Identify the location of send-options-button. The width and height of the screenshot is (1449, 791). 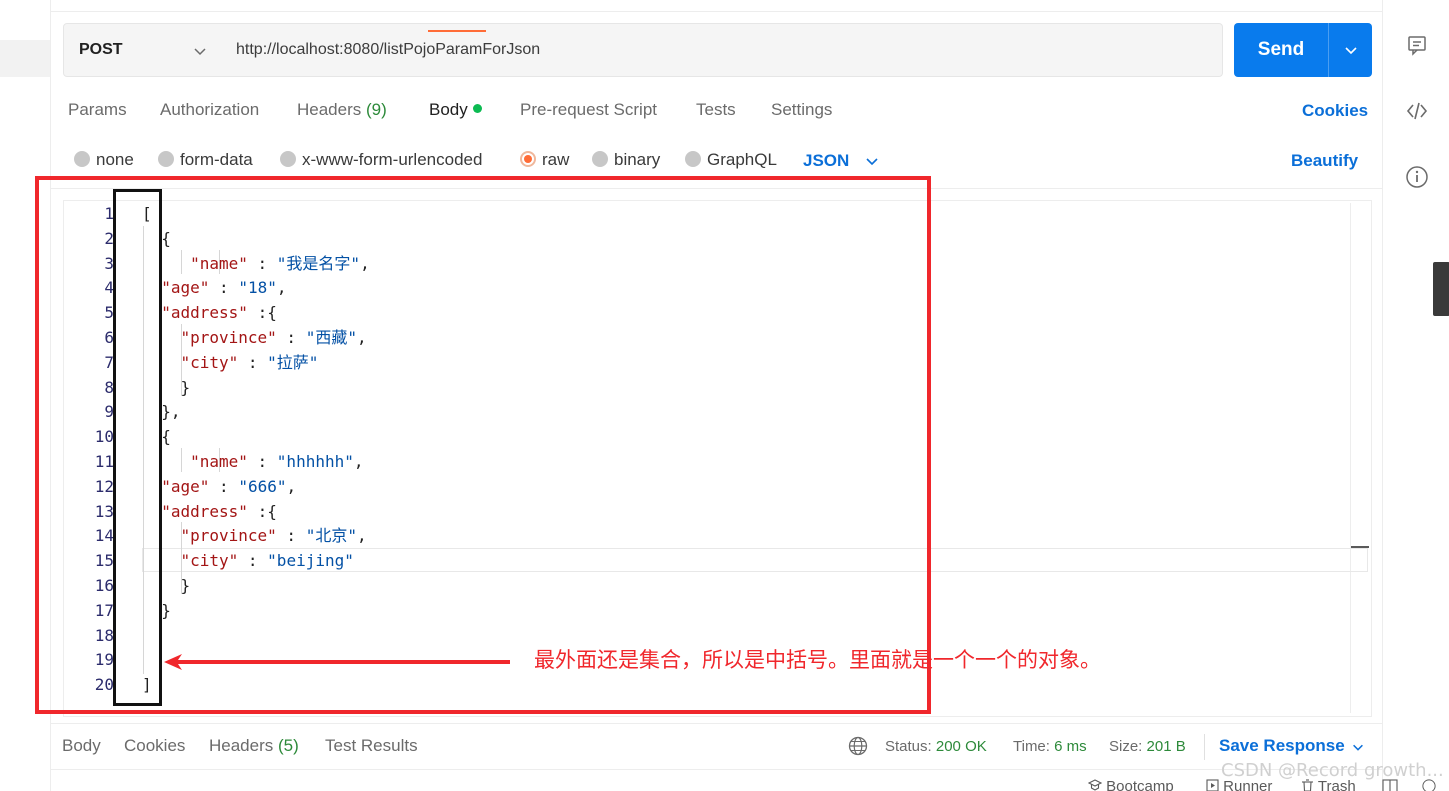
(1350, 50).